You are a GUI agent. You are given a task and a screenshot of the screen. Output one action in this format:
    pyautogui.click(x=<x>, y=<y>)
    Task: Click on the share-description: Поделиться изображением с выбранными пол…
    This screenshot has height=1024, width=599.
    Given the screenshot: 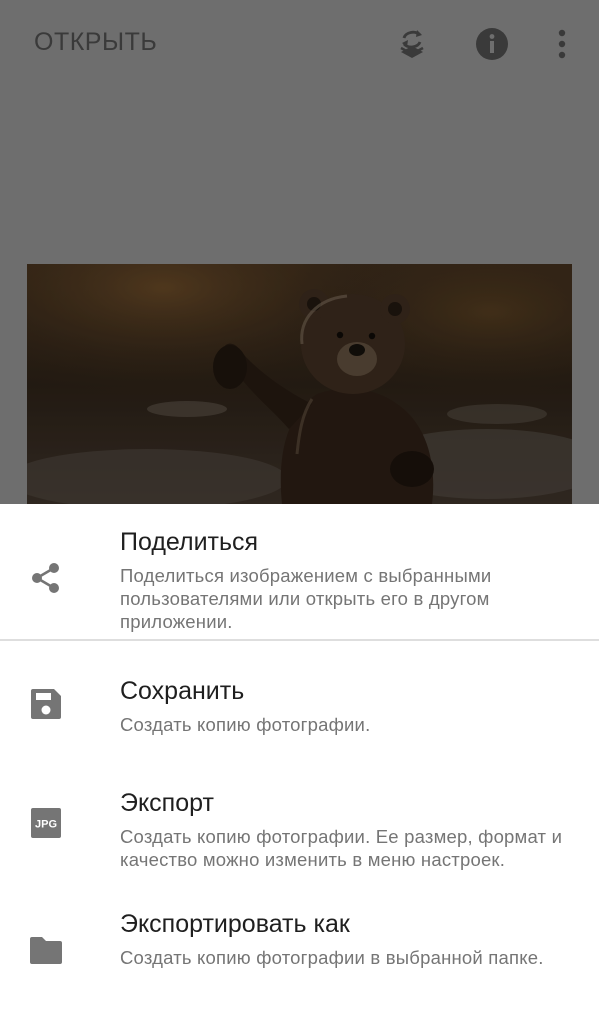 What is the action you would take?
    pyautogui.click(x=306, y=598)
    